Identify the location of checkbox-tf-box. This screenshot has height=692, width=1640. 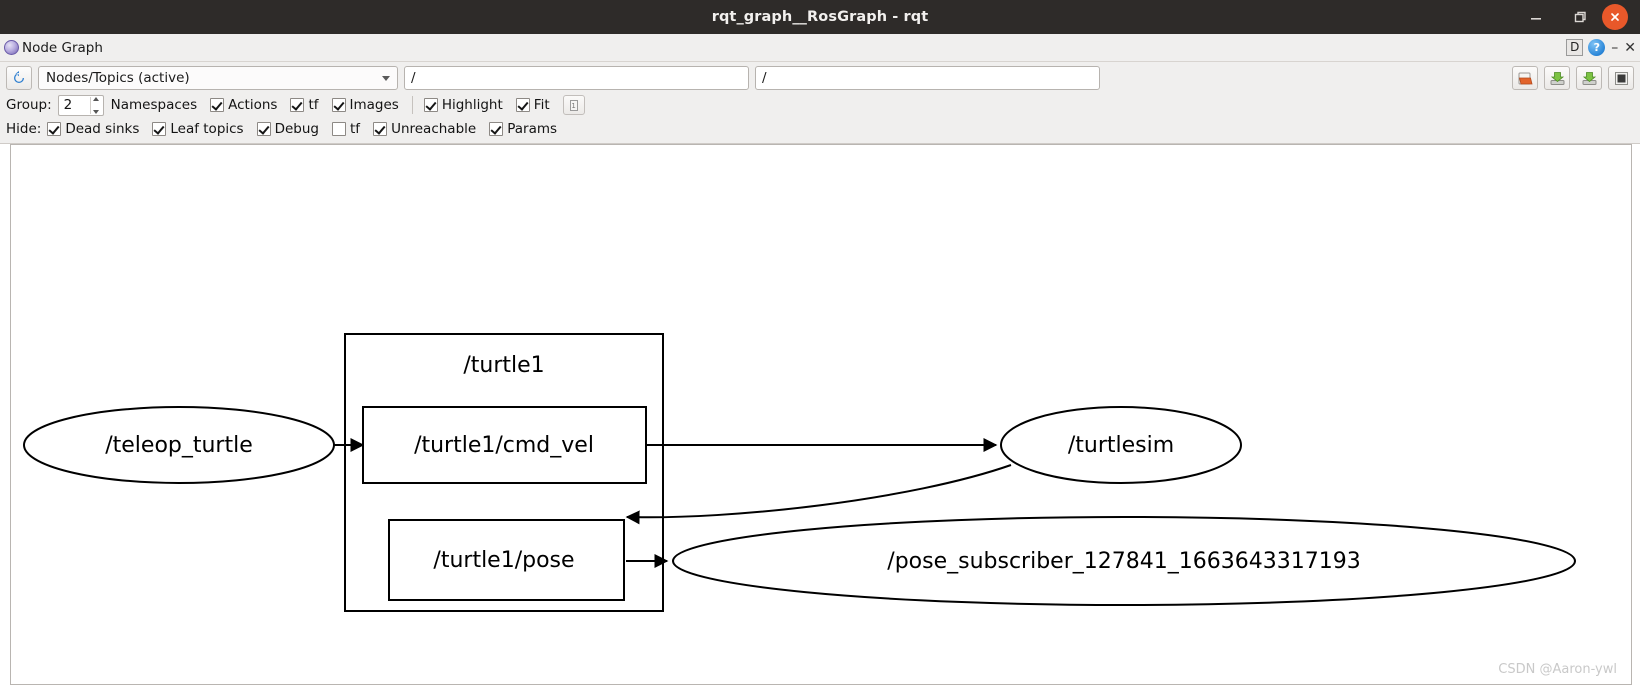
(297, 105).